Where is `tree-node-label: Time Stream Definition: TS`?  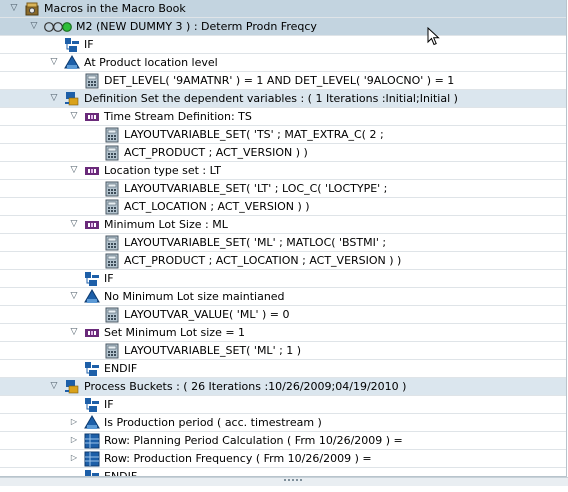 tree-node-label: Time Stream Definition: TS is located at coordinates (178, 116).